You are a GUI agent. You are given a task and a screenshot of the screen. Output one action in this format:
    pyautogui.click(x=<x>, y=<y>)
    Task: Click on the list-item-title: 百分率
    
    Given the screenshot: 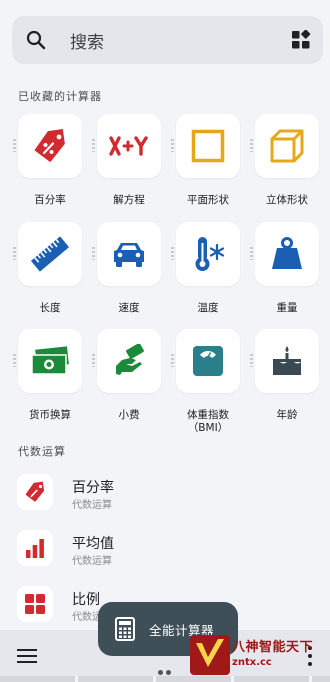 What is the action you would take?
    pyautogui.click(x=93, y=488)
    